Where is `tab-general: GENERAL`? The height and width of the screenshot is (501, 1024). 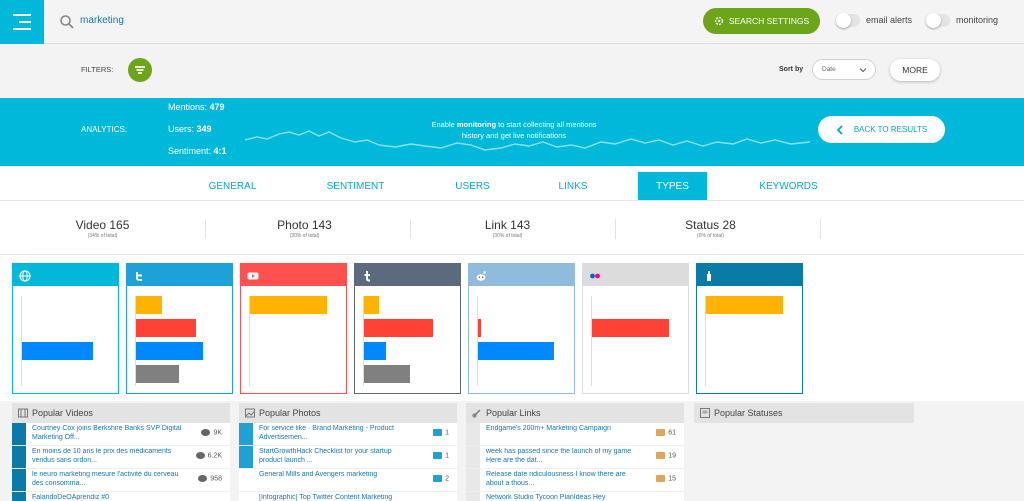
tab-general: GENERAL is located at coordinates (232, 186).